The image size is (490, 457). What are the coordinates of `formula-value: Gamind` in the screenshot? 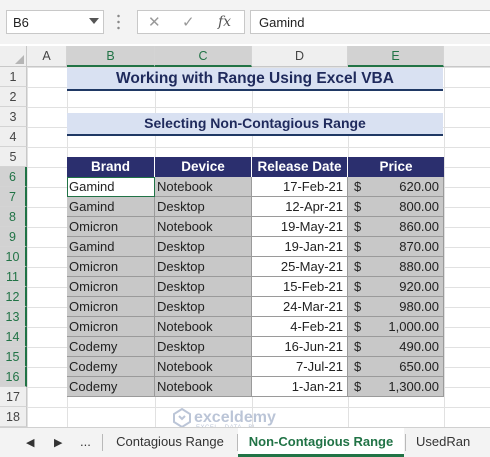 It's located at (282, 22).